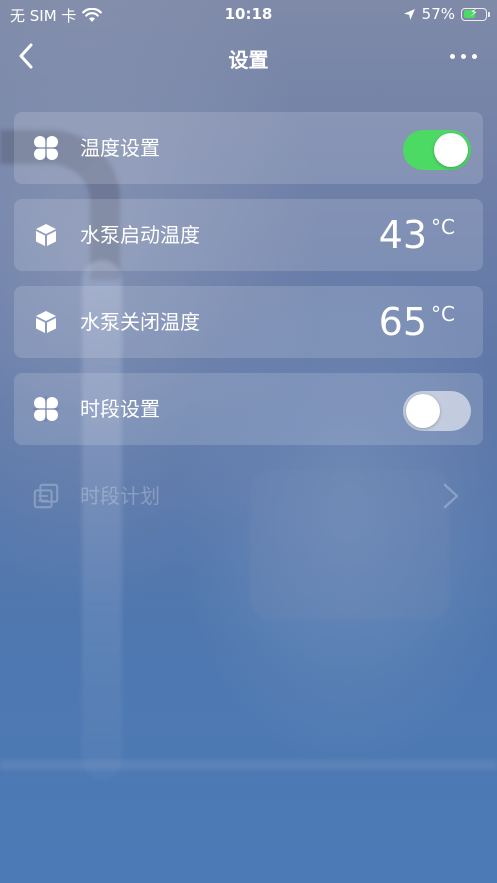 The image size is (497, 883). I want to click on location-arrow-icon, so click(409, 14).